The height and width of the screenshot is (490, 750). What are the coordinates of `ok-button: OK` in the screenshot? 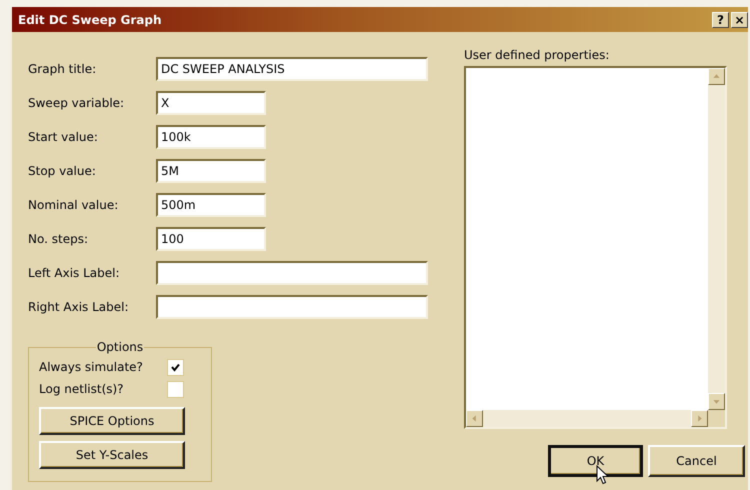 It's located at (595, 461).